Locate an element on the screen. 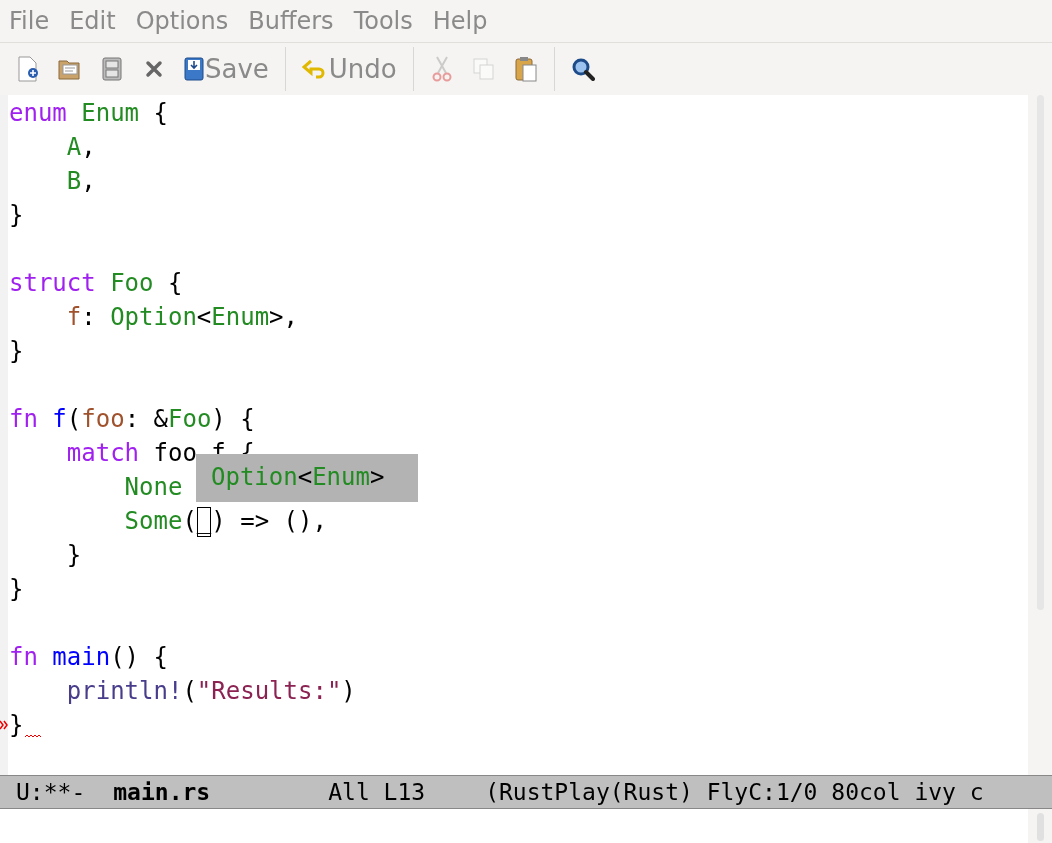 The image size is (1052, 843). code-line: println!("Results:") is located at coordinates (210, 691).